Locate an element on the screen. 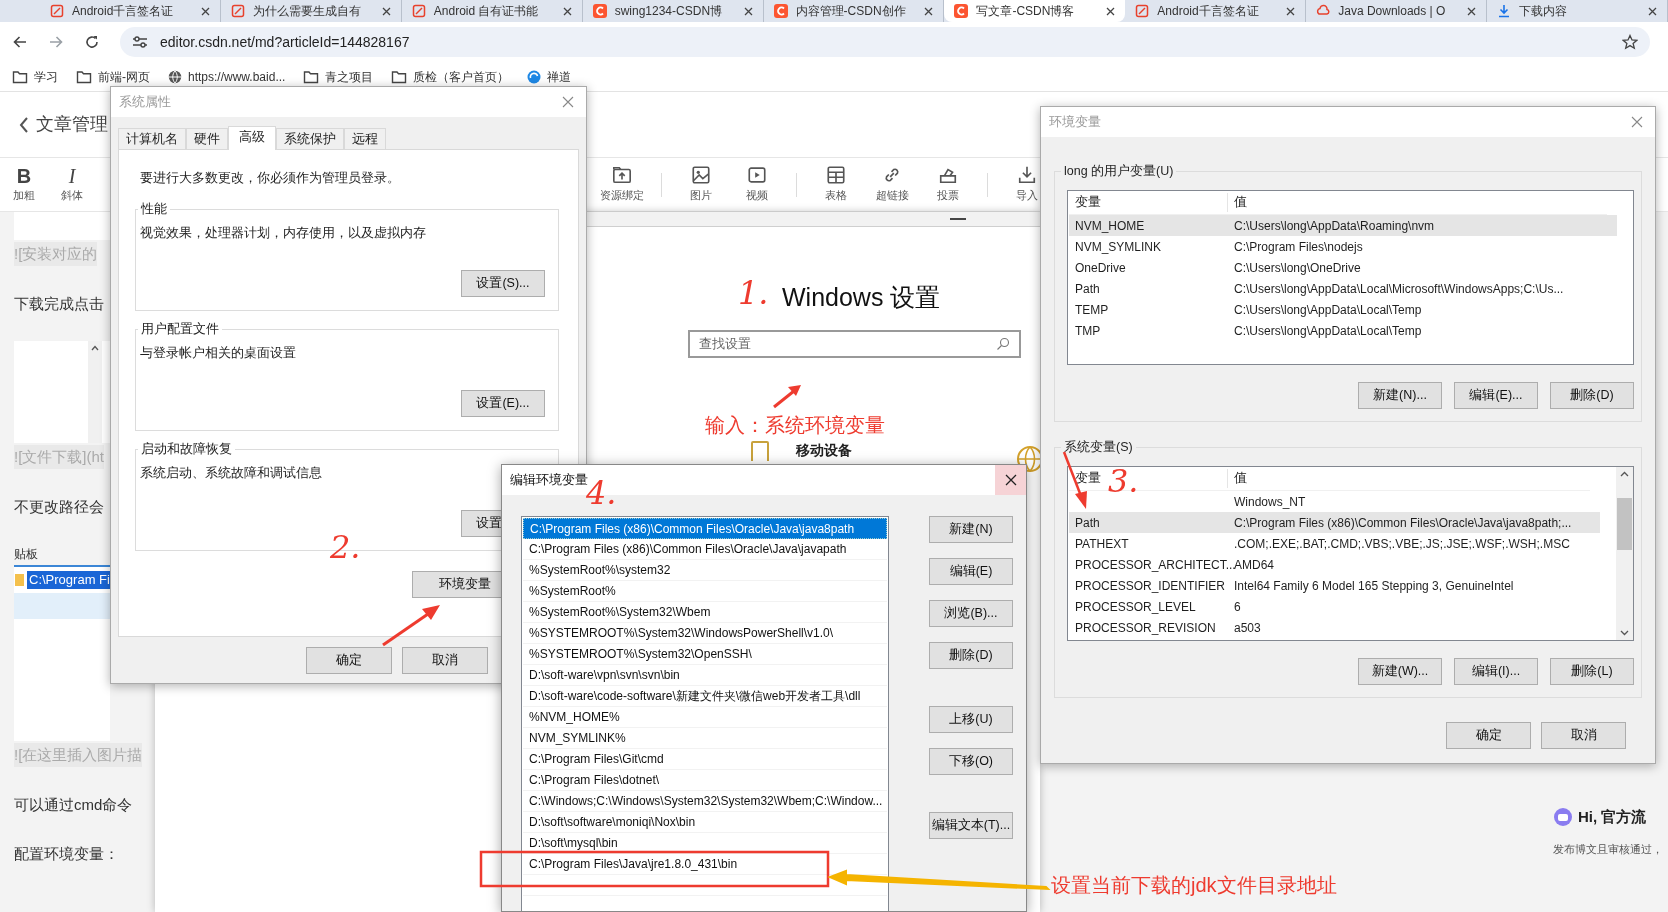 Image resolution: width=1668 pixels, height=912 pixels. list-item: D:\soft\mysql\bin is located at coordinates (705, 843).